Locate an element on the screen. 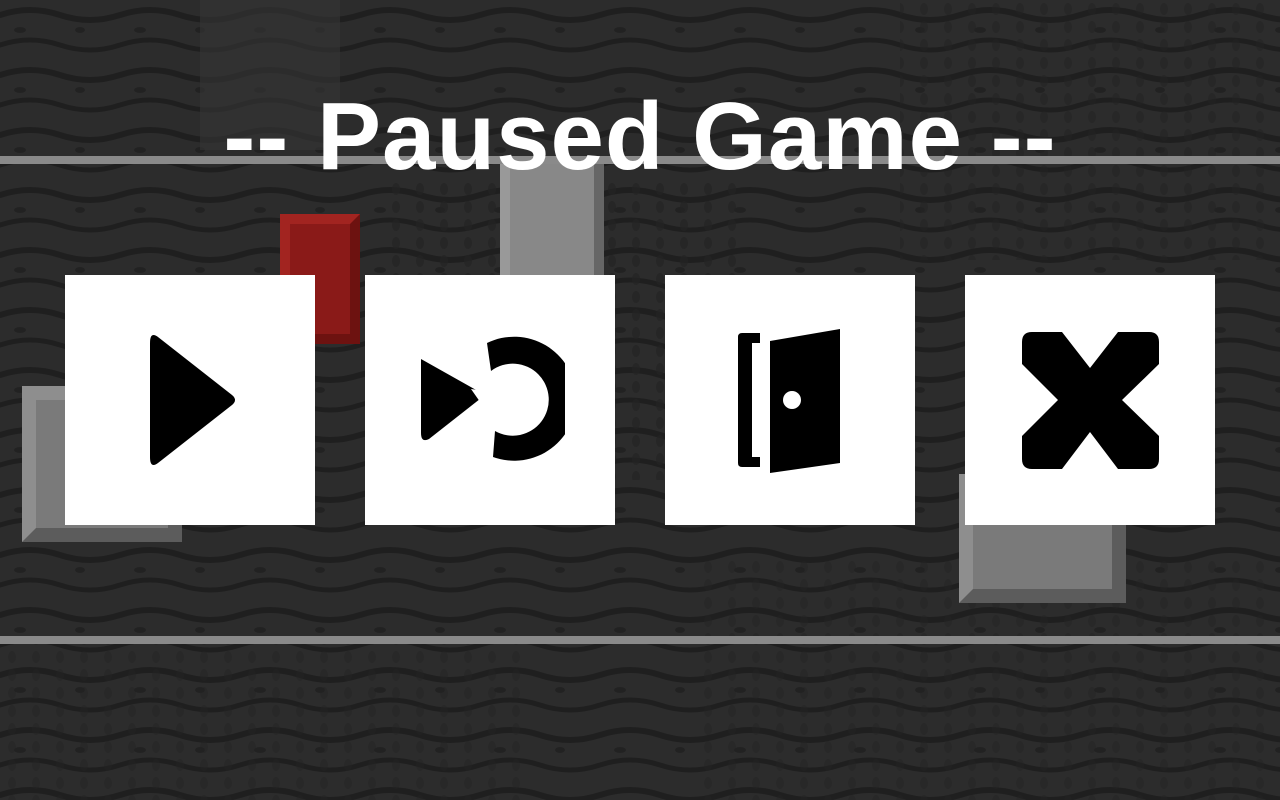  exit-door-icon is located at coordinates (789, 401).